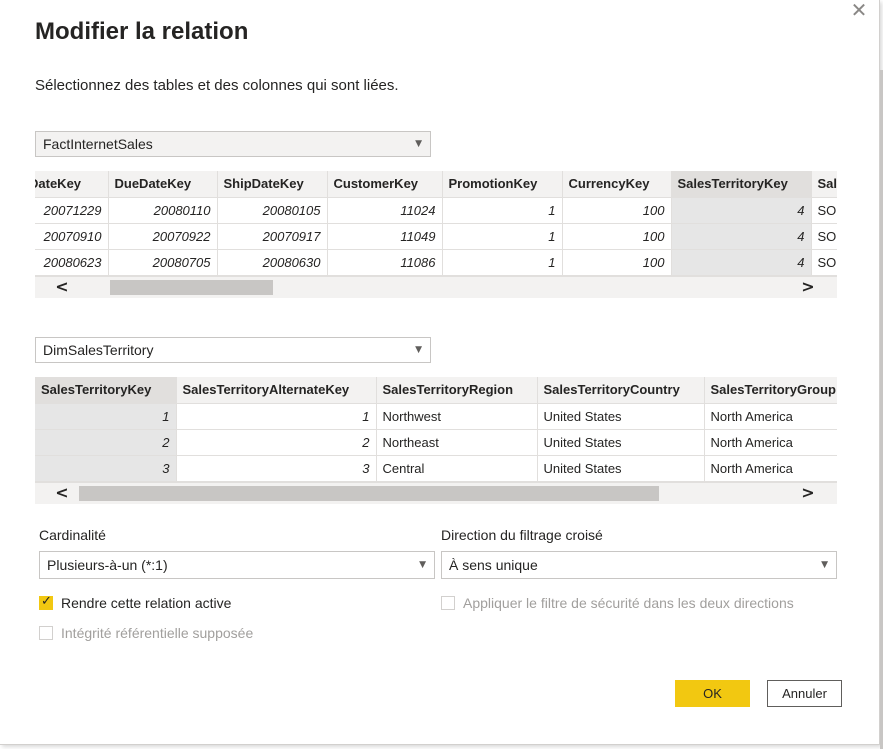  Describe the element at coordinates (493, 565) in the screenshot. I see `filter-direction-value: À sens unique` at that location.